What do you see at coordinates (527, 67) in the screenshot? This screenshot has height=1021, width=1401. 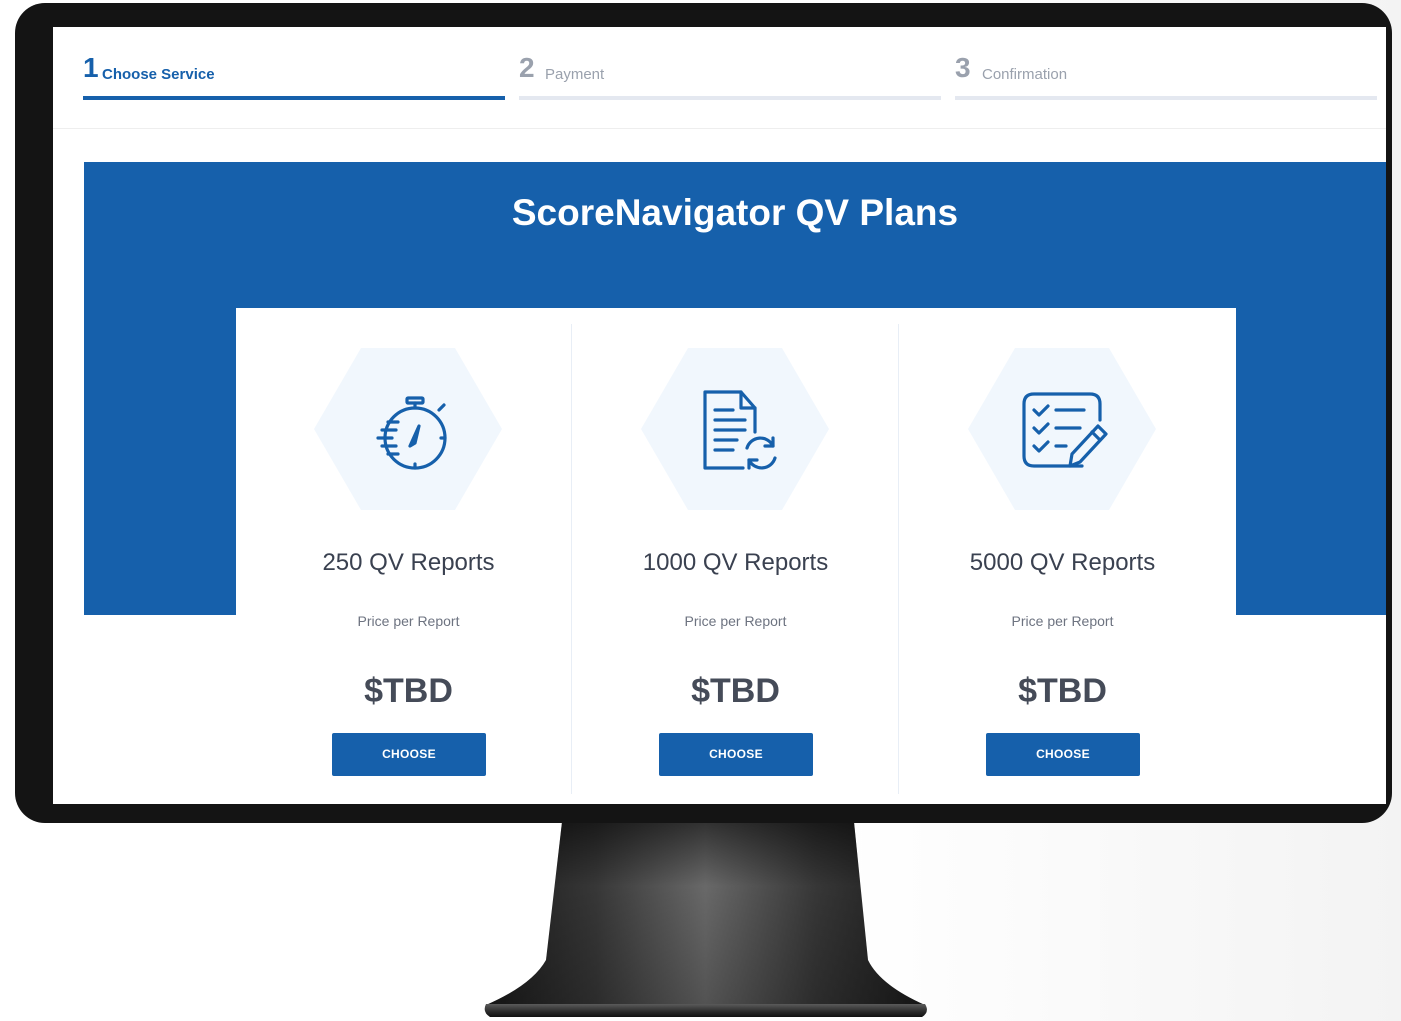 I see `step-number: 2` at bounding box center [527, 67].